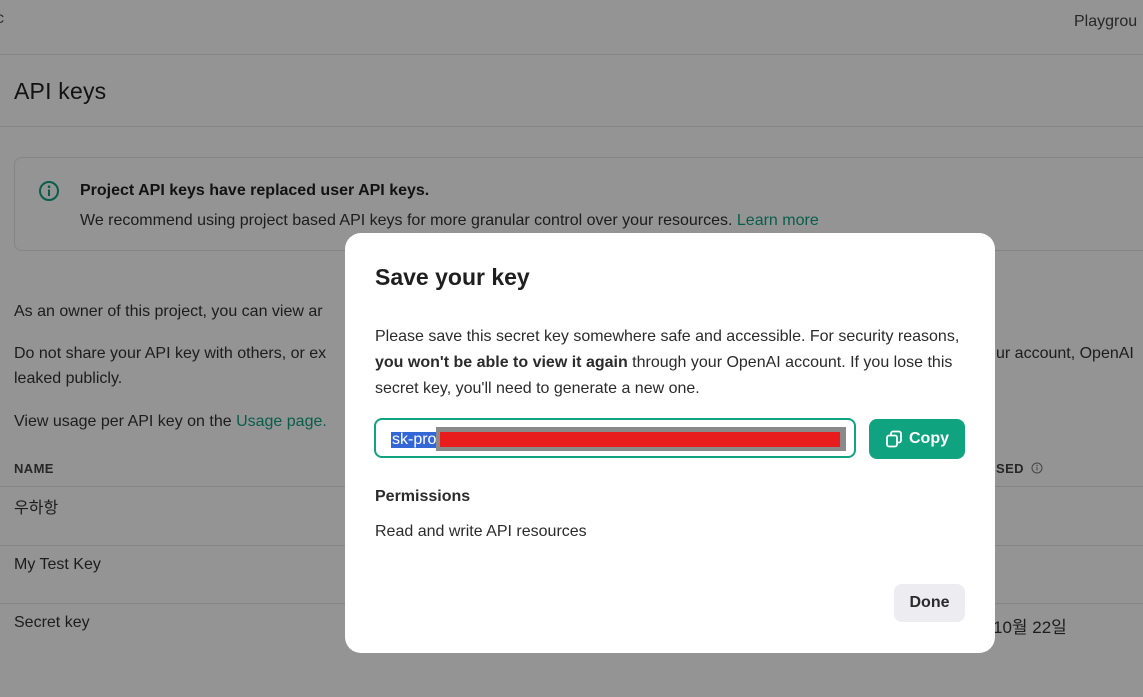  What do you see at coordinates (501, 362) in the screenshot?
I see `modal-description-bold: you won't be able to view it again` at bounding box center [501, 362].